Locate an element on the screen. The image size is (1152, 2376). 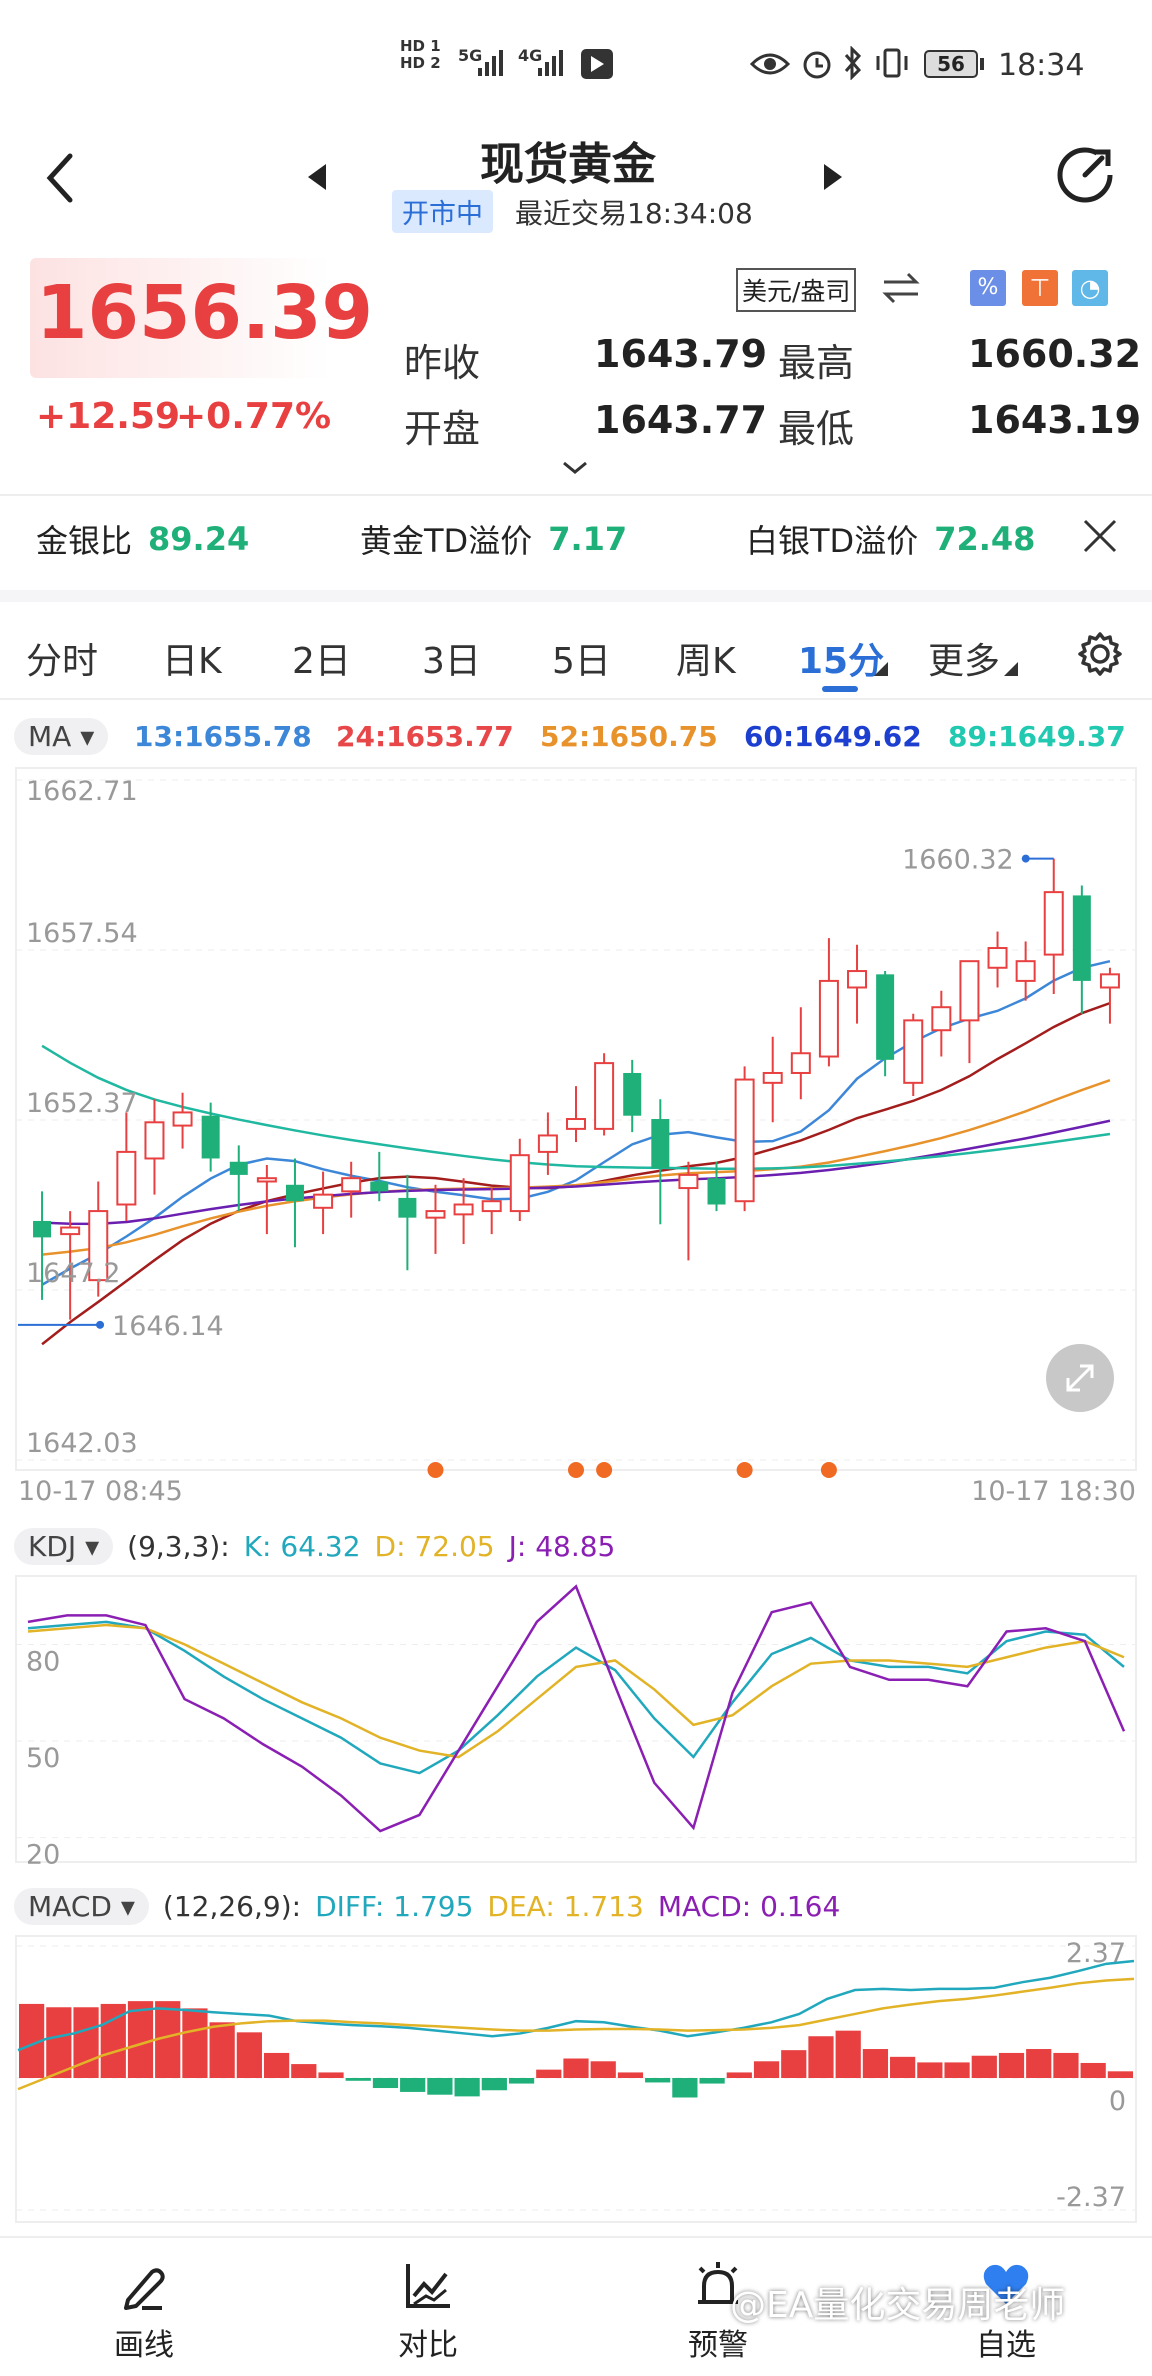
low-label: 最低 is located at coordinates (816, 429).